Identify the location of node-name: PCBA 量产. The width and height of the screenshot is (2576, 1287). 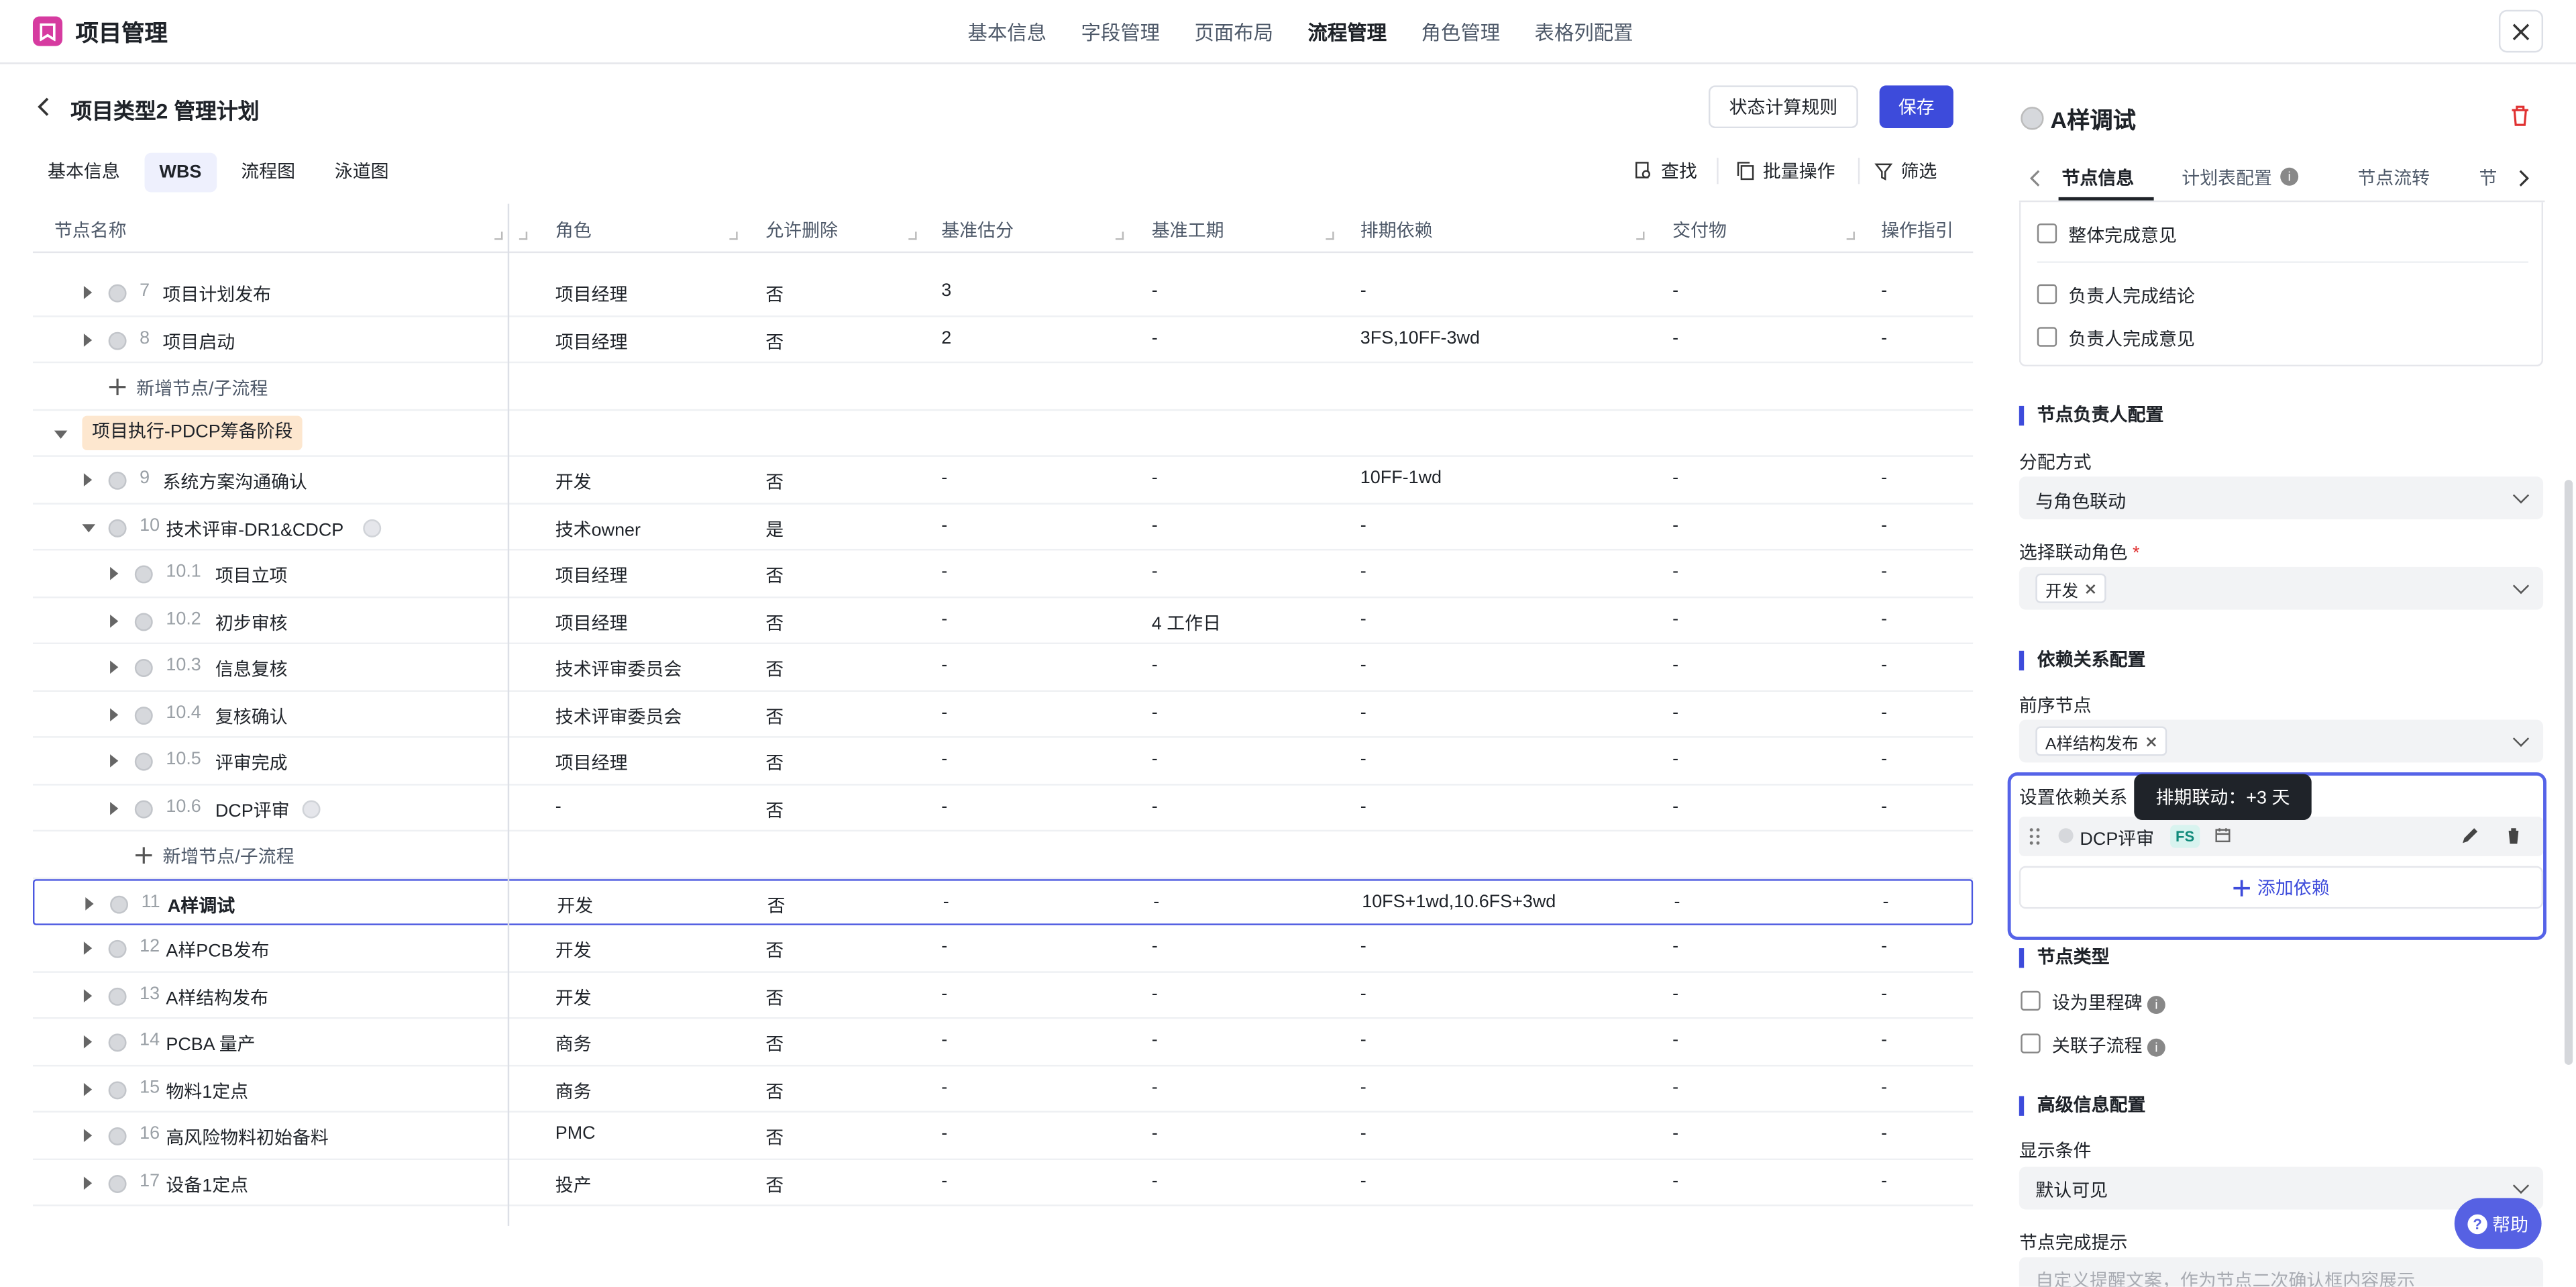
(210, 1044).